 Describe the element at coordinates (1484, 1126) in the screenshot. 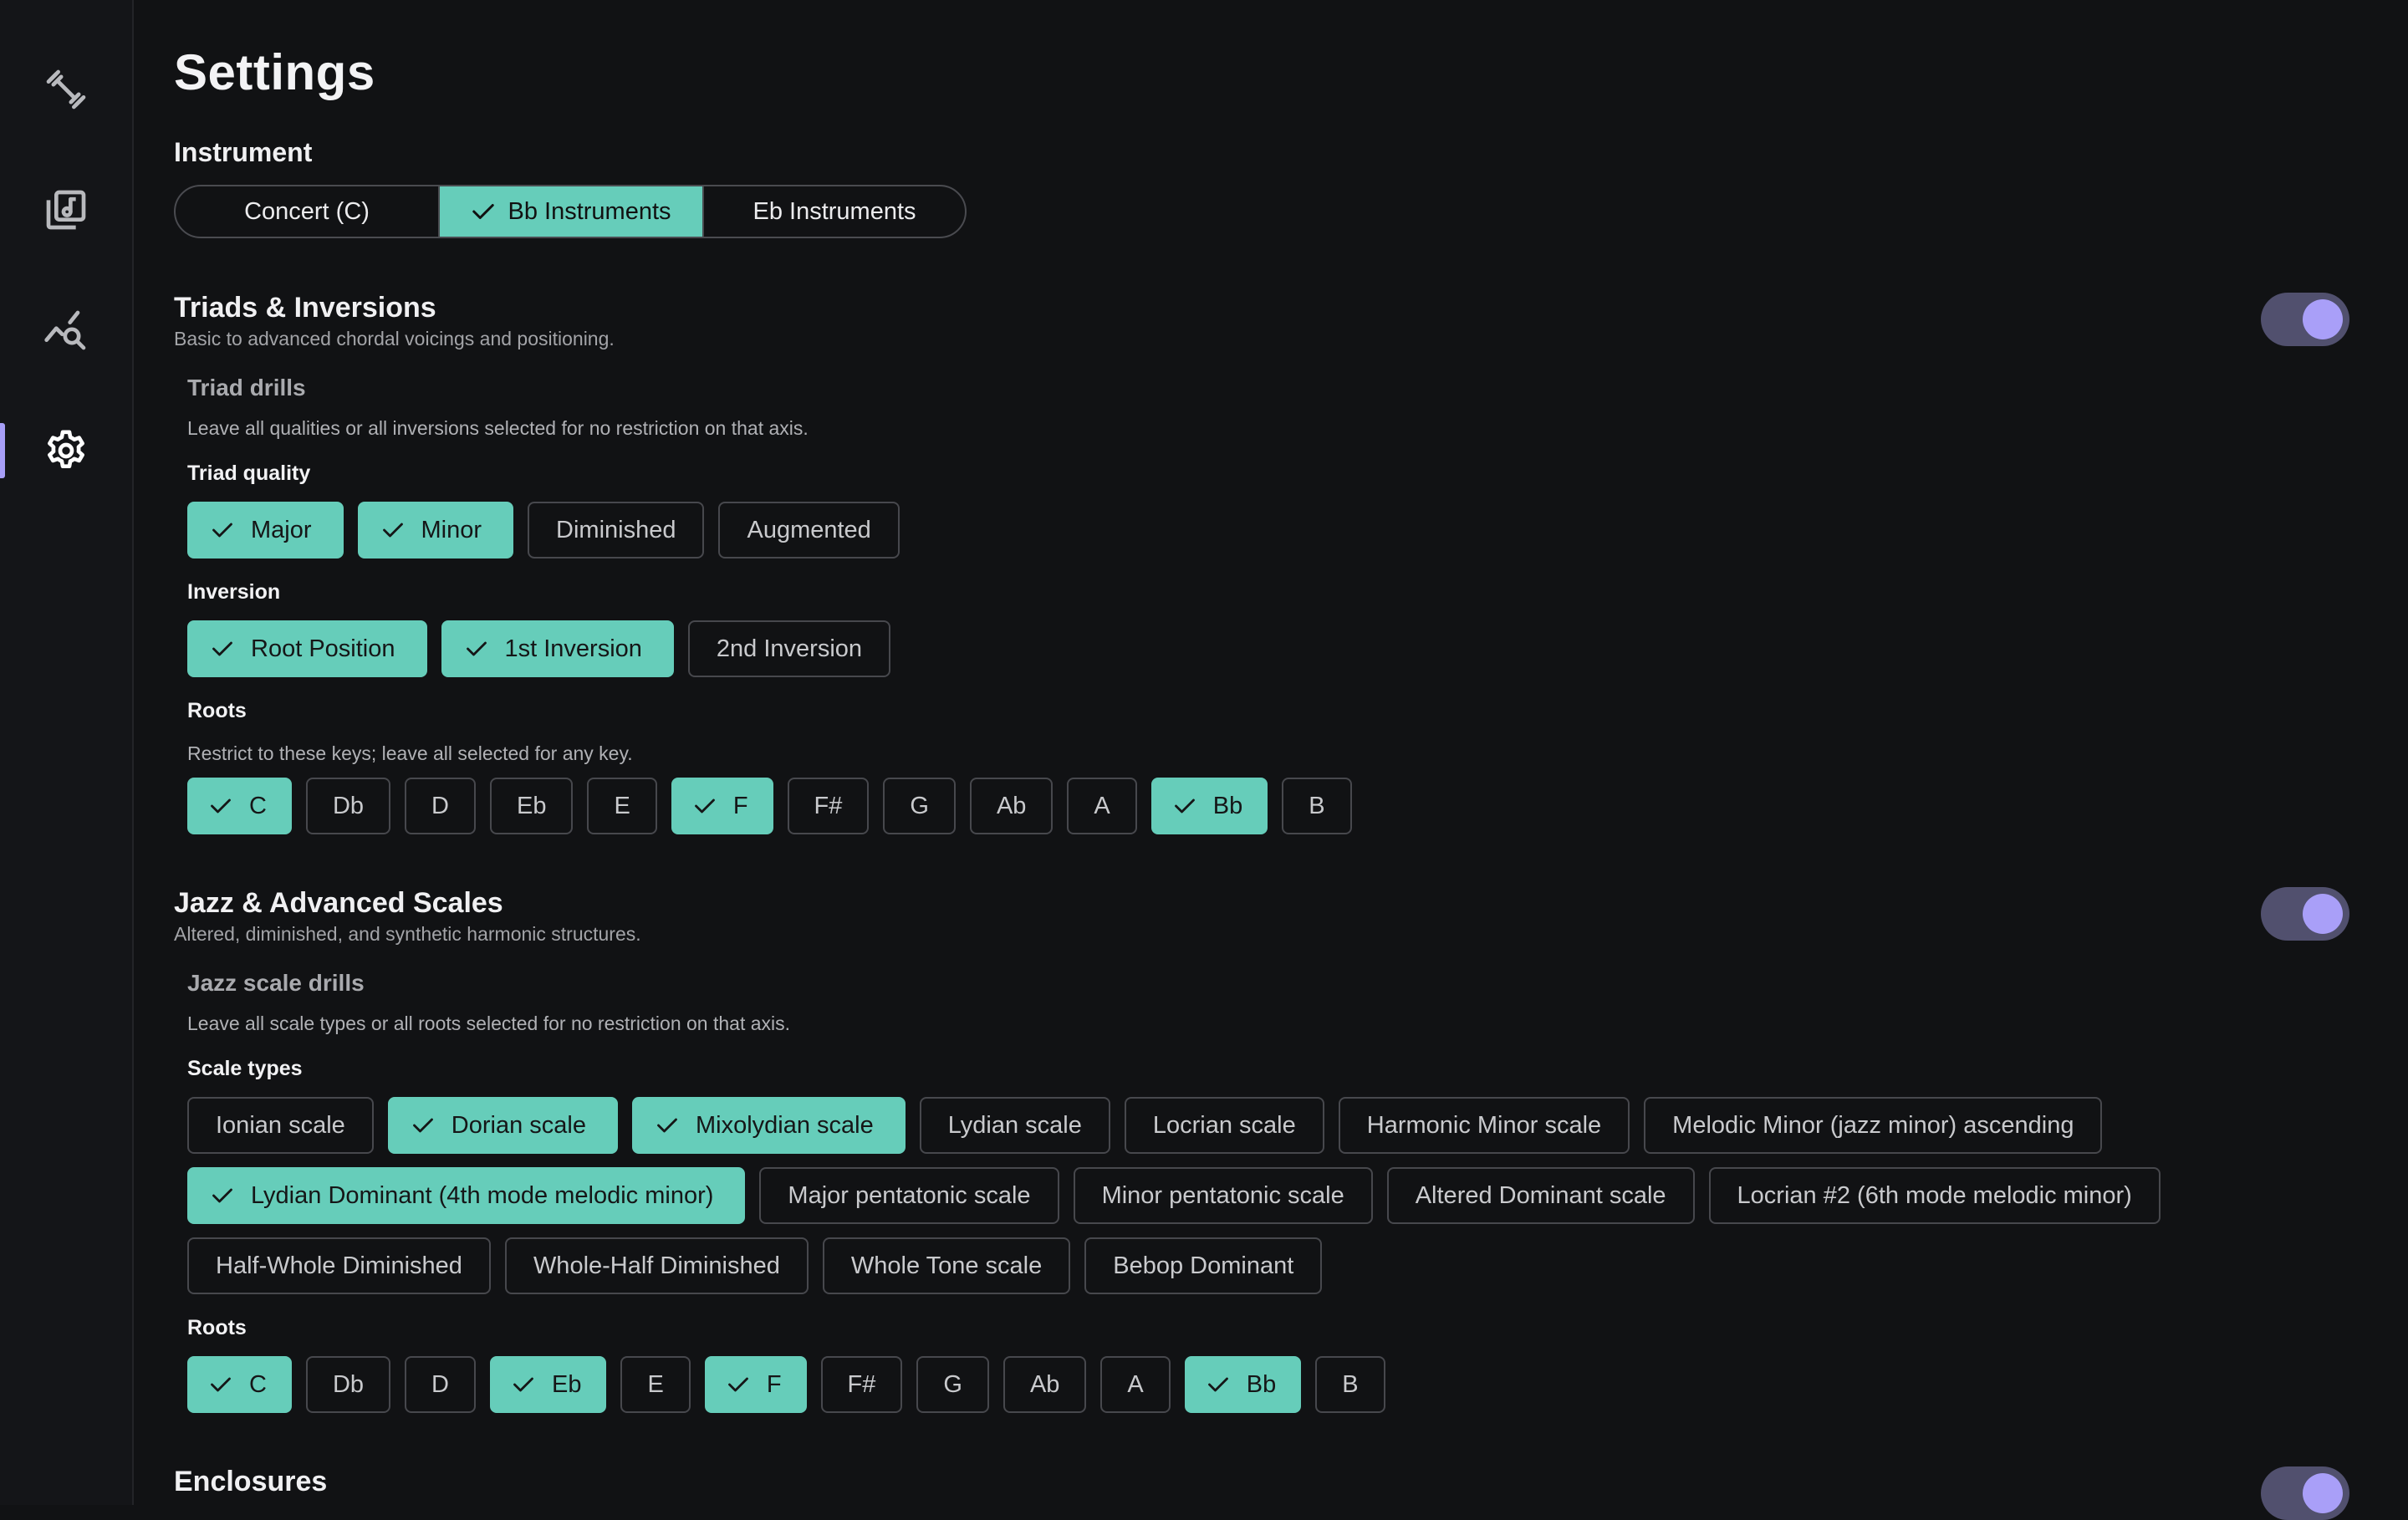

I see `scale-type-chip-harmonic-minor-scale: Harmonic Minor scale` at that location.